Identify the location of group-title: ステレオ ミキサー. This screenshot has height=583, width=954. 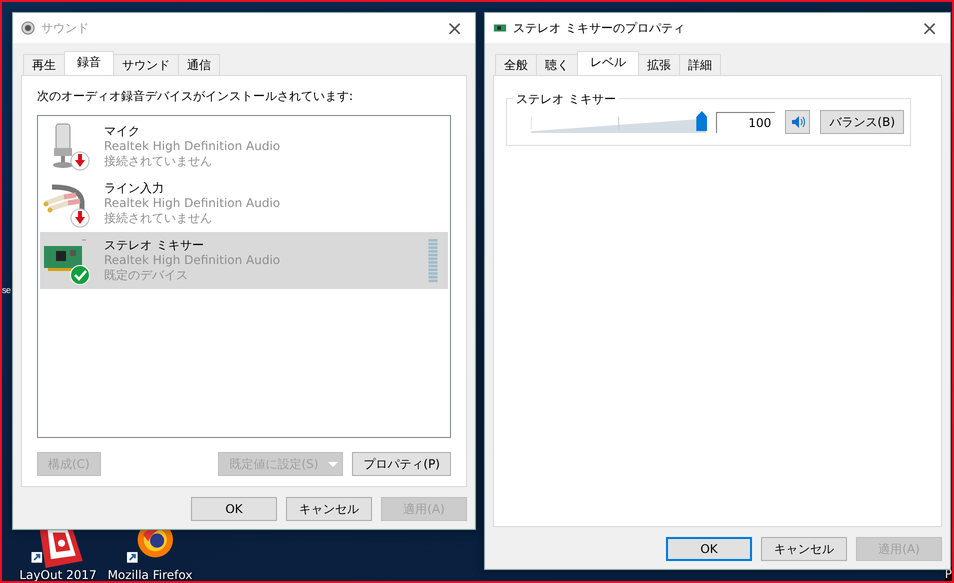
(566, 99).